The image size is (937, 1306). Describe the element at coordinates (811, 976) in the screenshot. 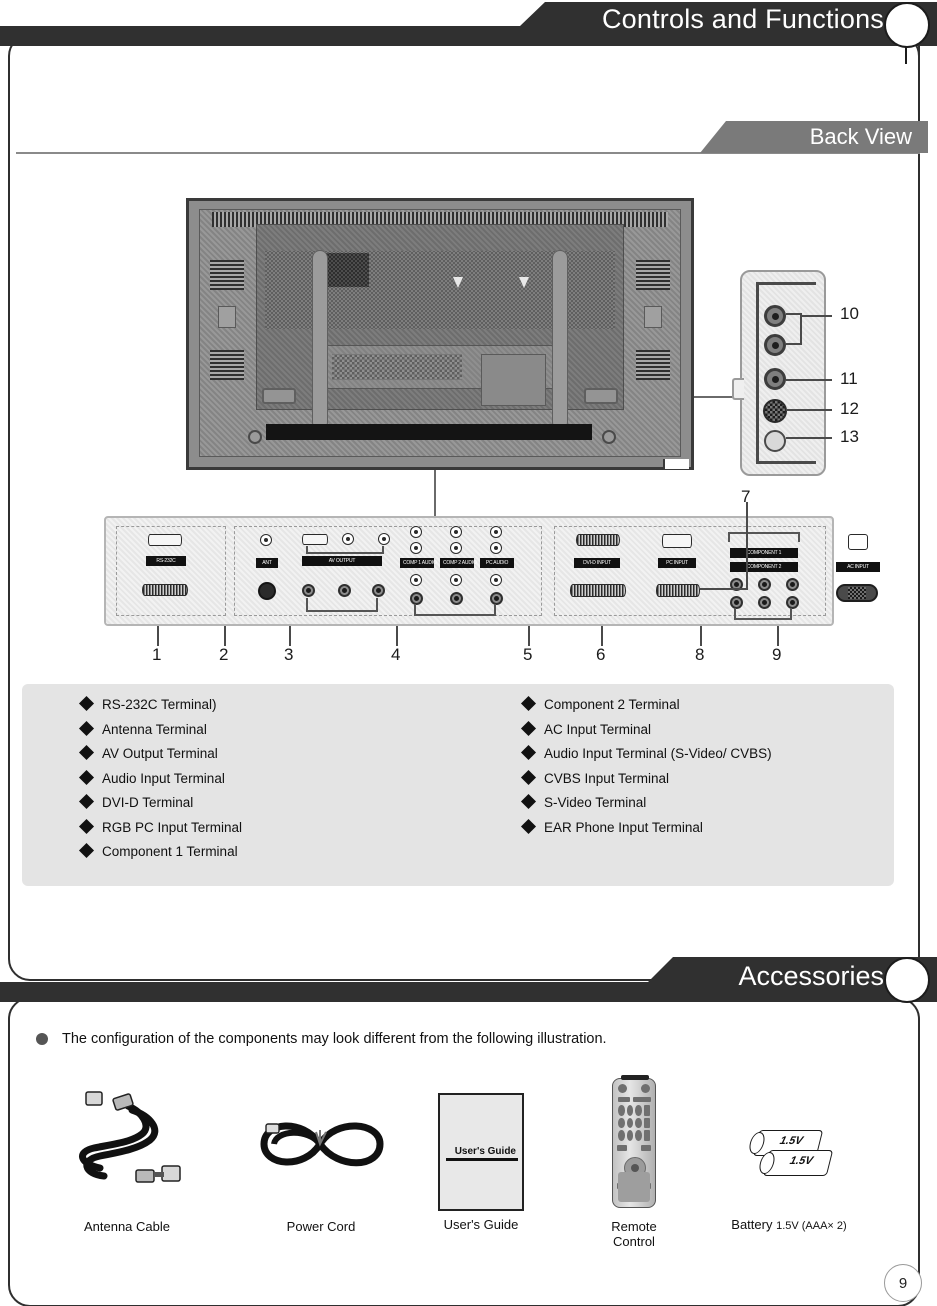

I see `accessories-banner-title: Accessories` at that location.